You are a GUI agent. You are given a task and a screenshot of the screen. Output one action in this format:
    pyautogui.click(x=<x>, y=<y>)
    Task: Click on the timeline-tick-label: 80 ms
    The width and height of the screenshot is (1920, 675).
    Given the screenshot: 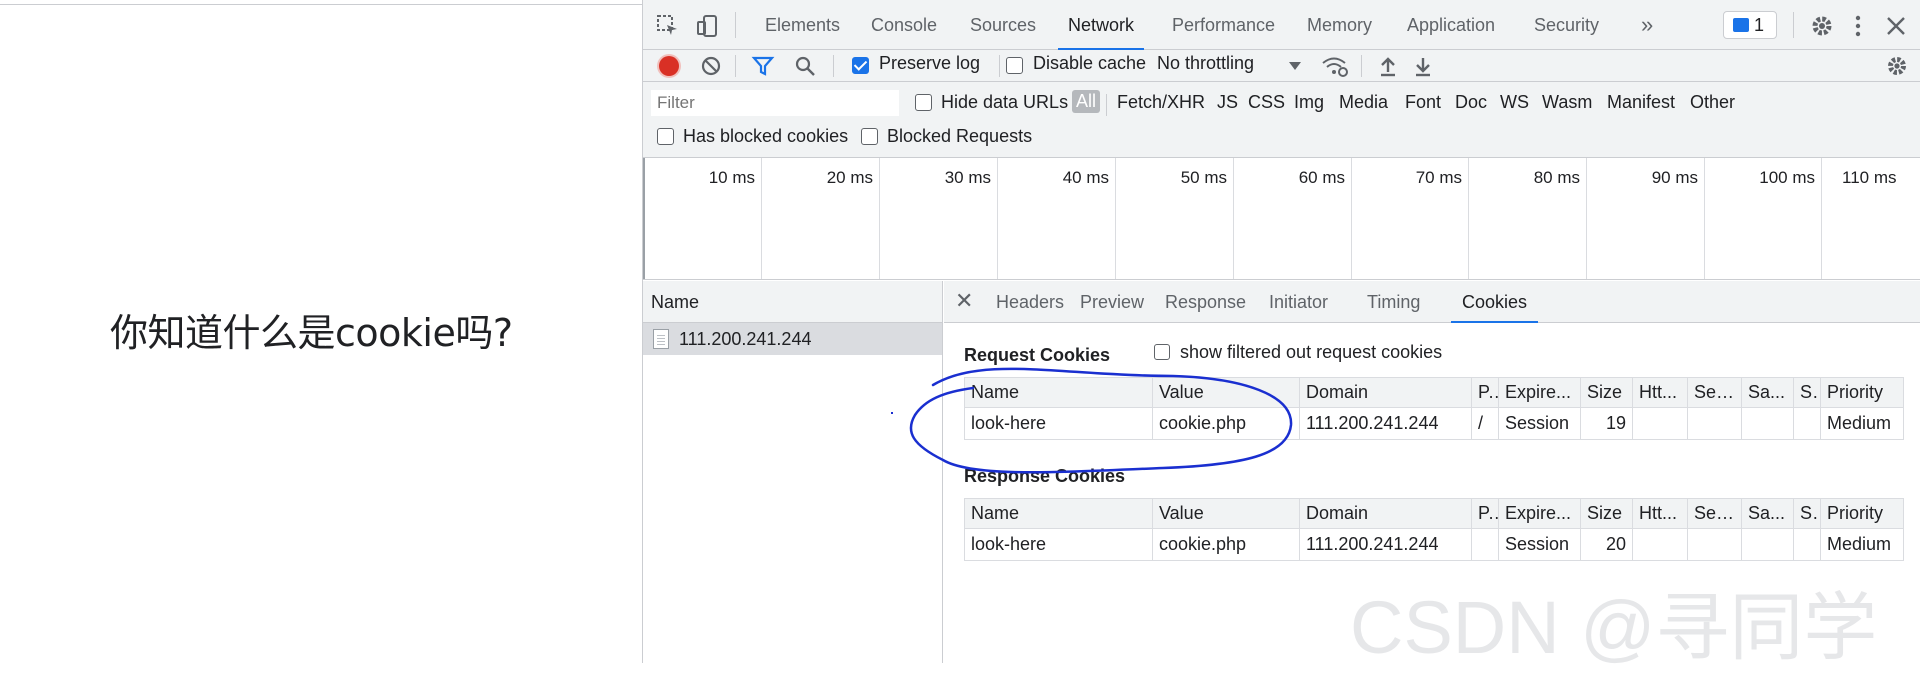 What is the action you would take?
    pyautogui.click(x=1556, y=177)
    